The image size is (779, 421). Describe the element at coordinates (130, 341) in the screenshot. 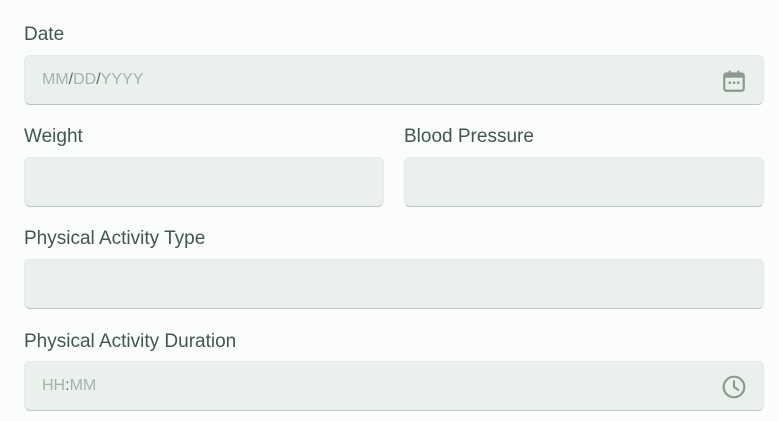

I see `activity-duration-label: Physical Activity Duration` at that location.